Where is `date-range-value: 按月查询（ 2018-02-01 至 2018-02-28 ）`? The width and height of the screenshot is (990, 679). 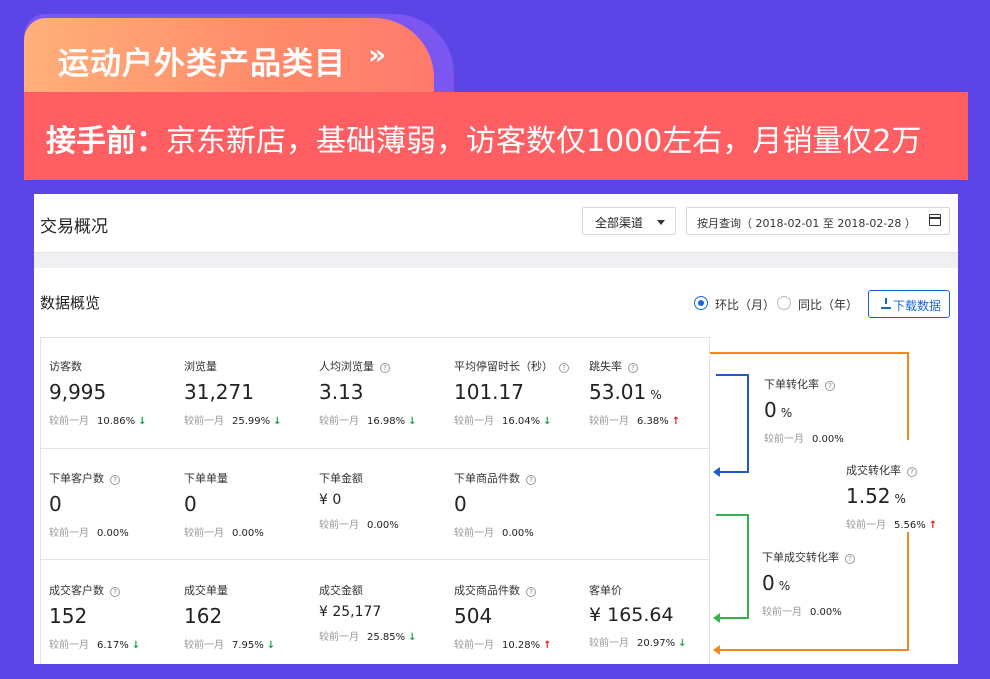
date-range-value: 按月查询（ 2018-02-01 至 2018-02-28 ） is located at coordinates (806, 223).